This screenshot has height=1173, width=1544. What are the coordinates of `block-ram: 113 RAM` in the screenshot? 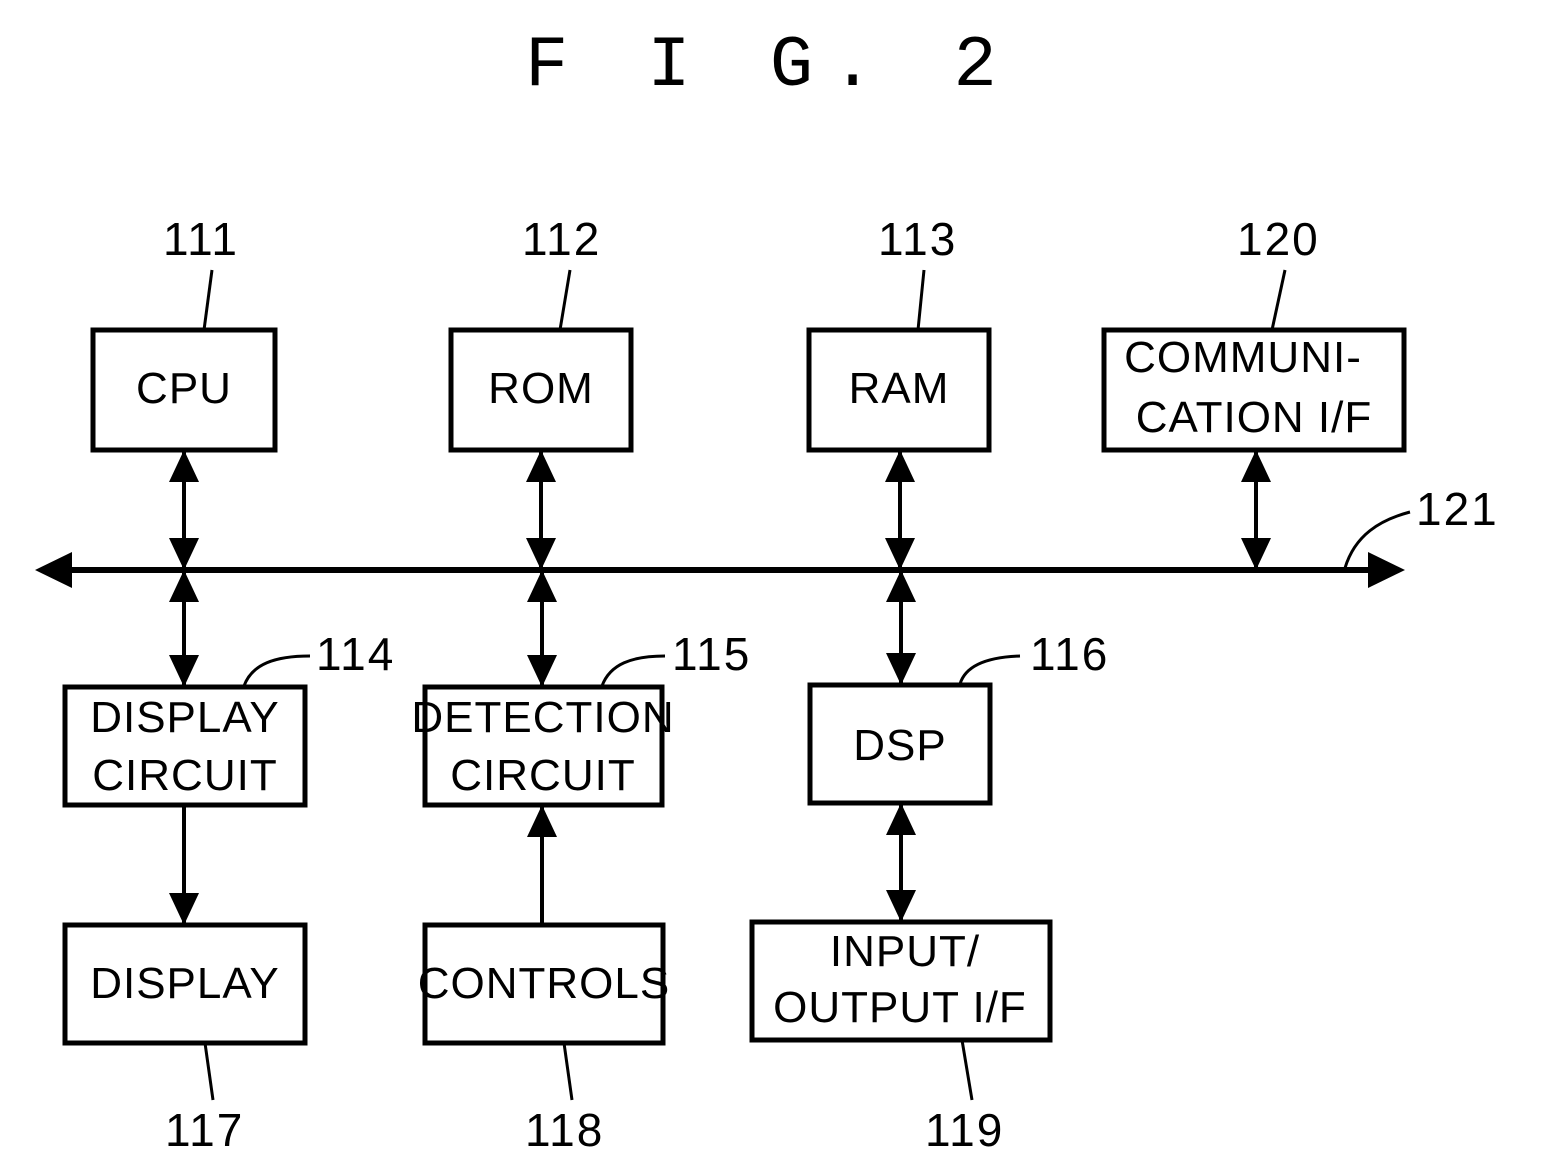 It's located at (899, 333).